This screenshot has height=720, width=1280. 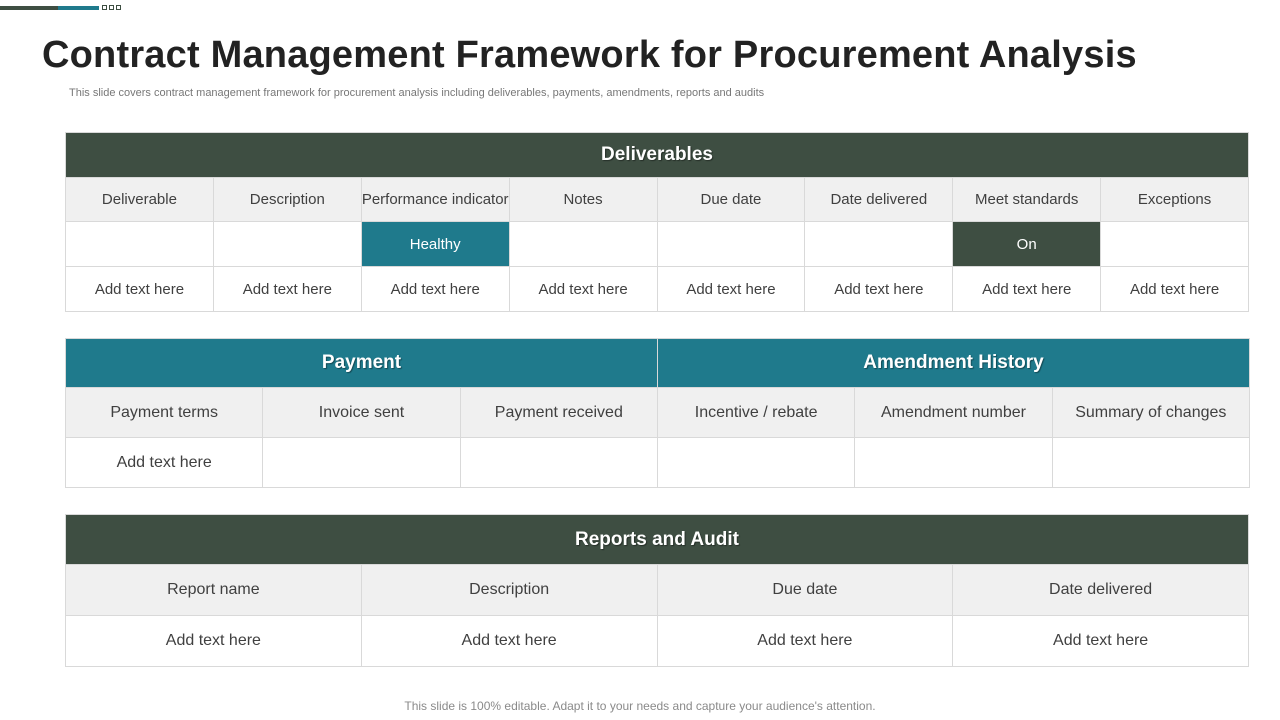 What do you see at coordinates (583, 199) in the screenshot?
I see `column-header: Notes` at bounding box center [583, 199].